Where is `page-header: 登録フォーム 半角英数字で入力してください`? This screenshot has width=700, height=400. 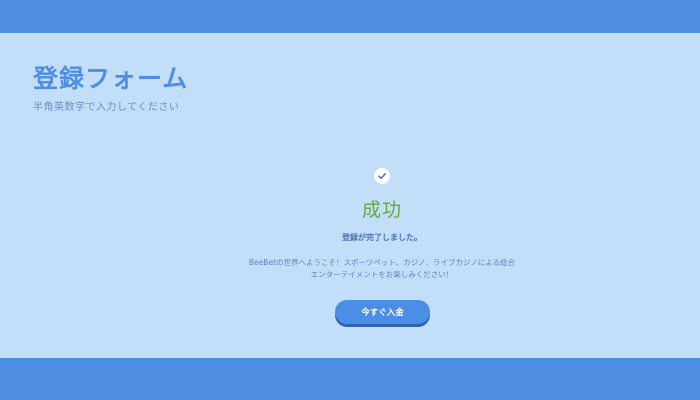 page-header: 登録フォーム 半角英数字で入力してください is located at coordinates (110, 87).